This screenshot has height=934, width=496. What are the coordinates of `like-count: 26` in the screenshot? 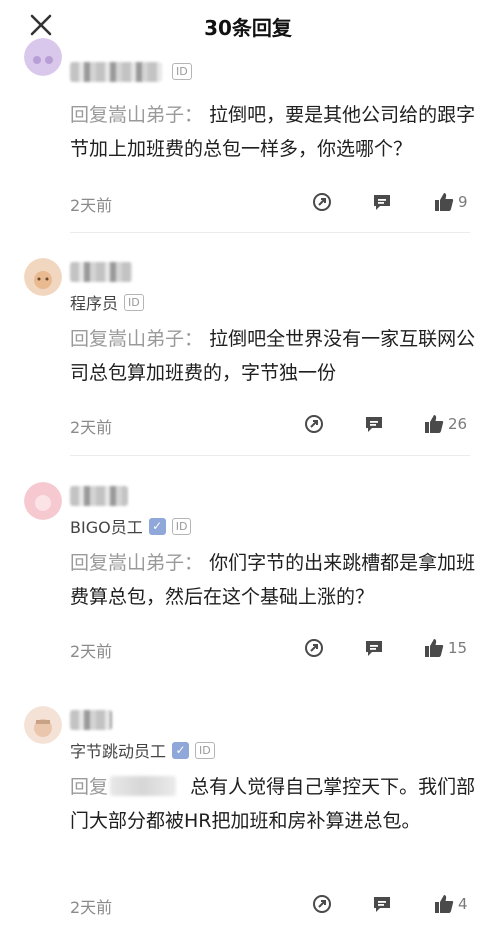 It's located at (458, 424).